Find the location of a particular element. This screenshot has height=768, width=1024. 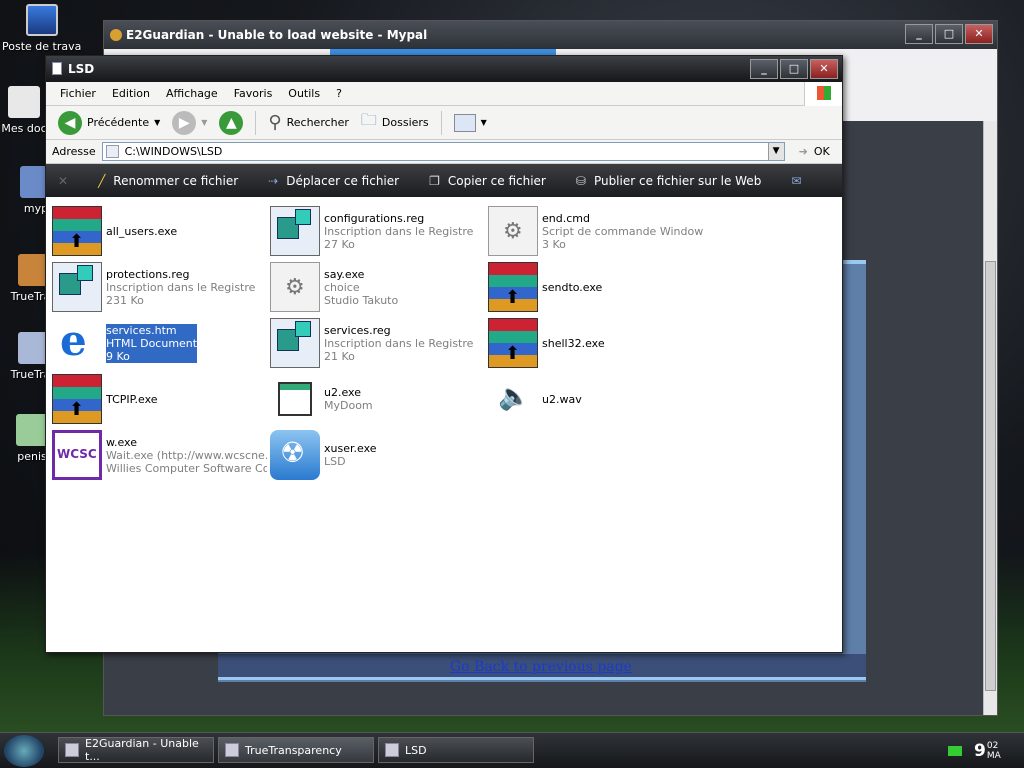

views-icon is located at coordinates (464, 122).